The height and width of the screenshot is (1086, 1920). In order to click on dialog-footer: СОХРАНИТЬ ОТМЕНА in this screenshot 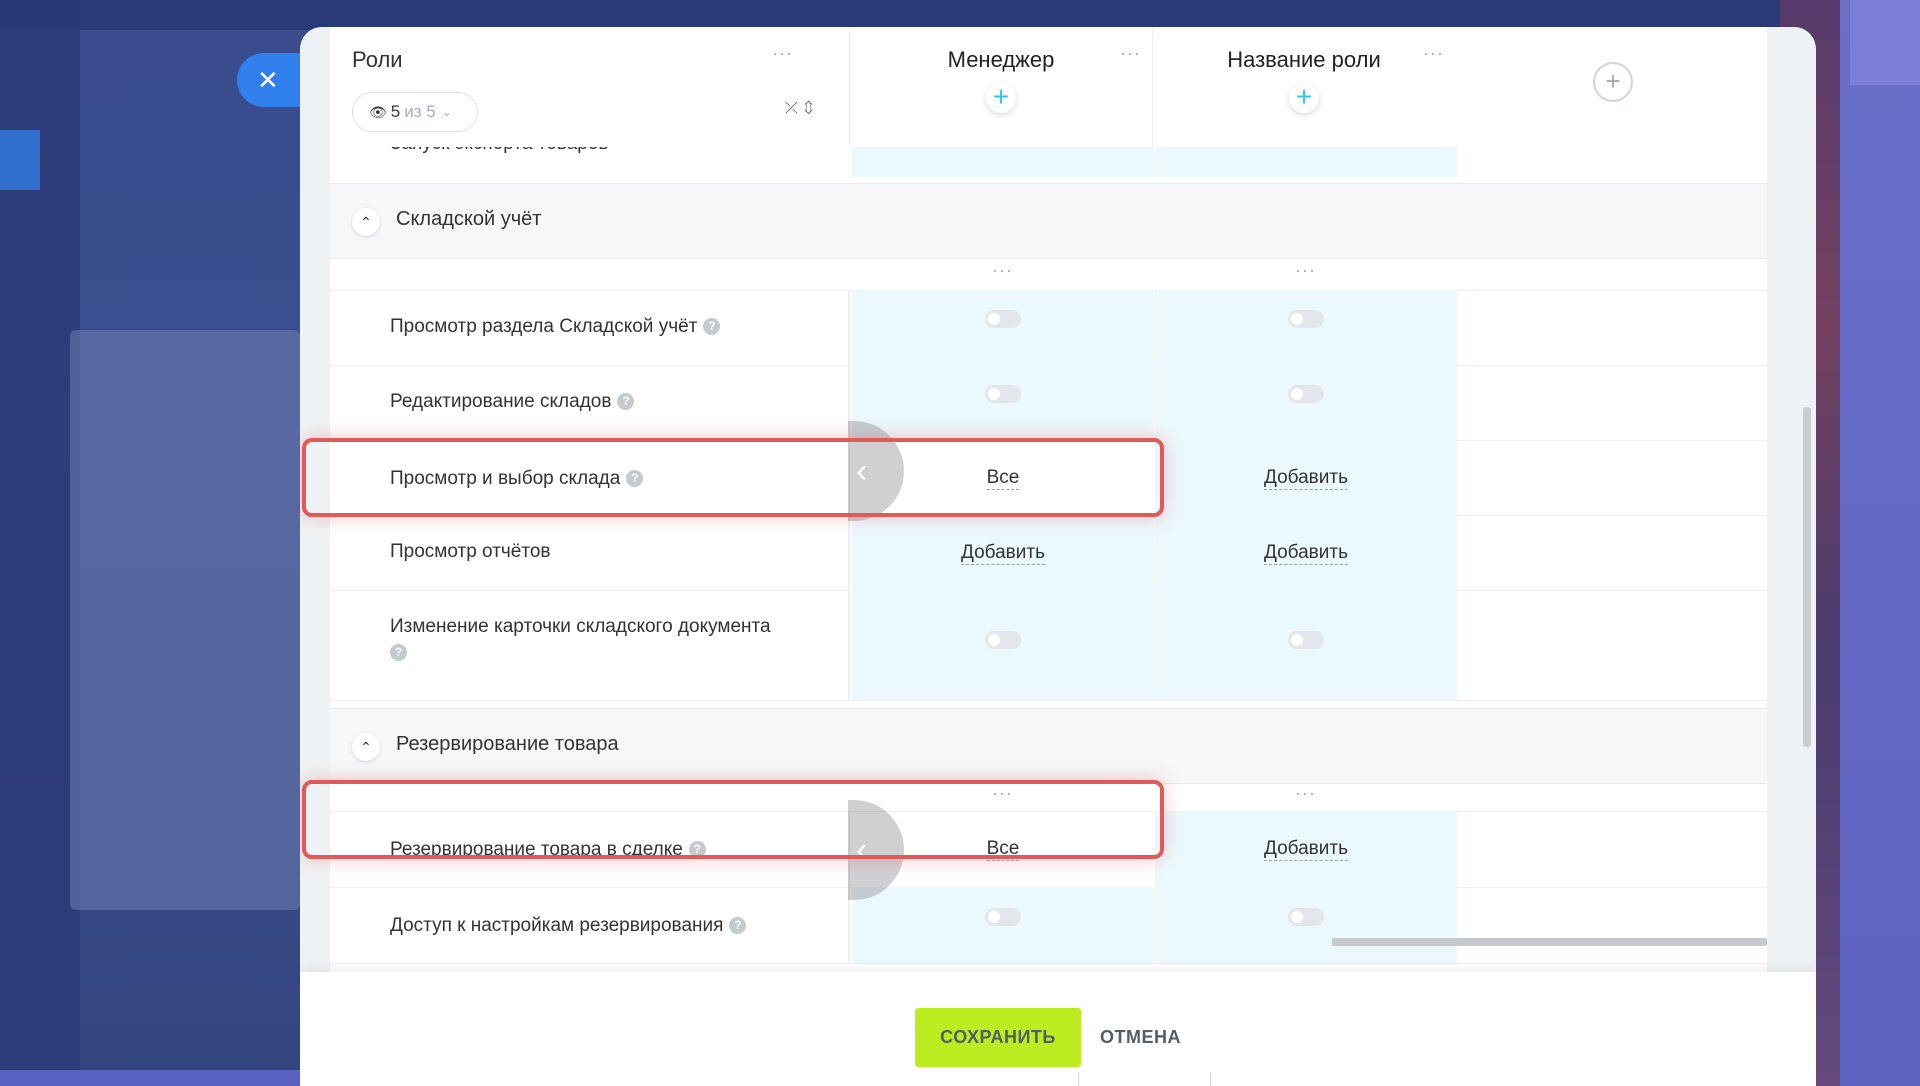, I will do `click(1058, 1029)`.